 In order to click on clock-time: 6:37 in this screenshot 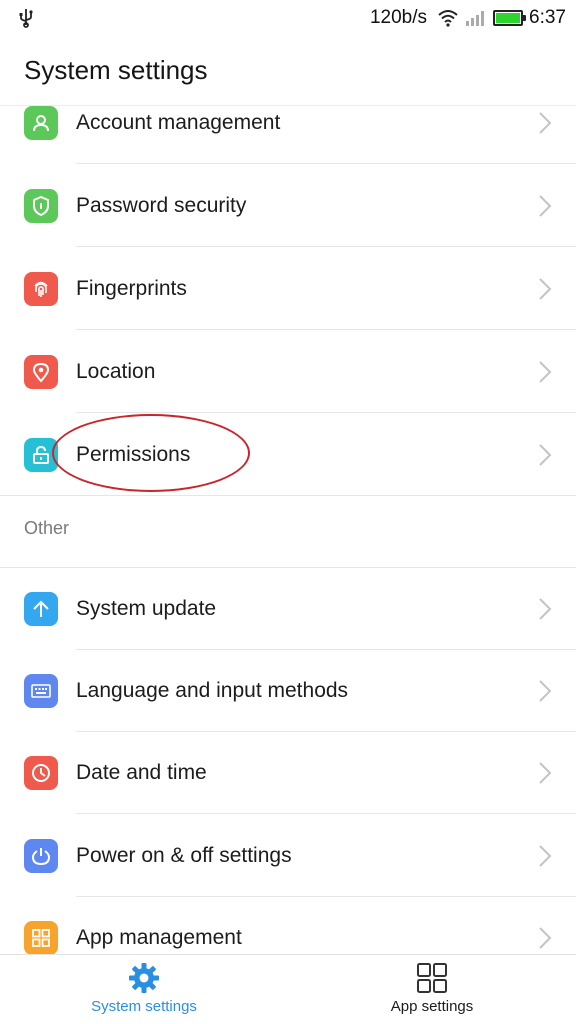, I will do `click(547, 17)`.